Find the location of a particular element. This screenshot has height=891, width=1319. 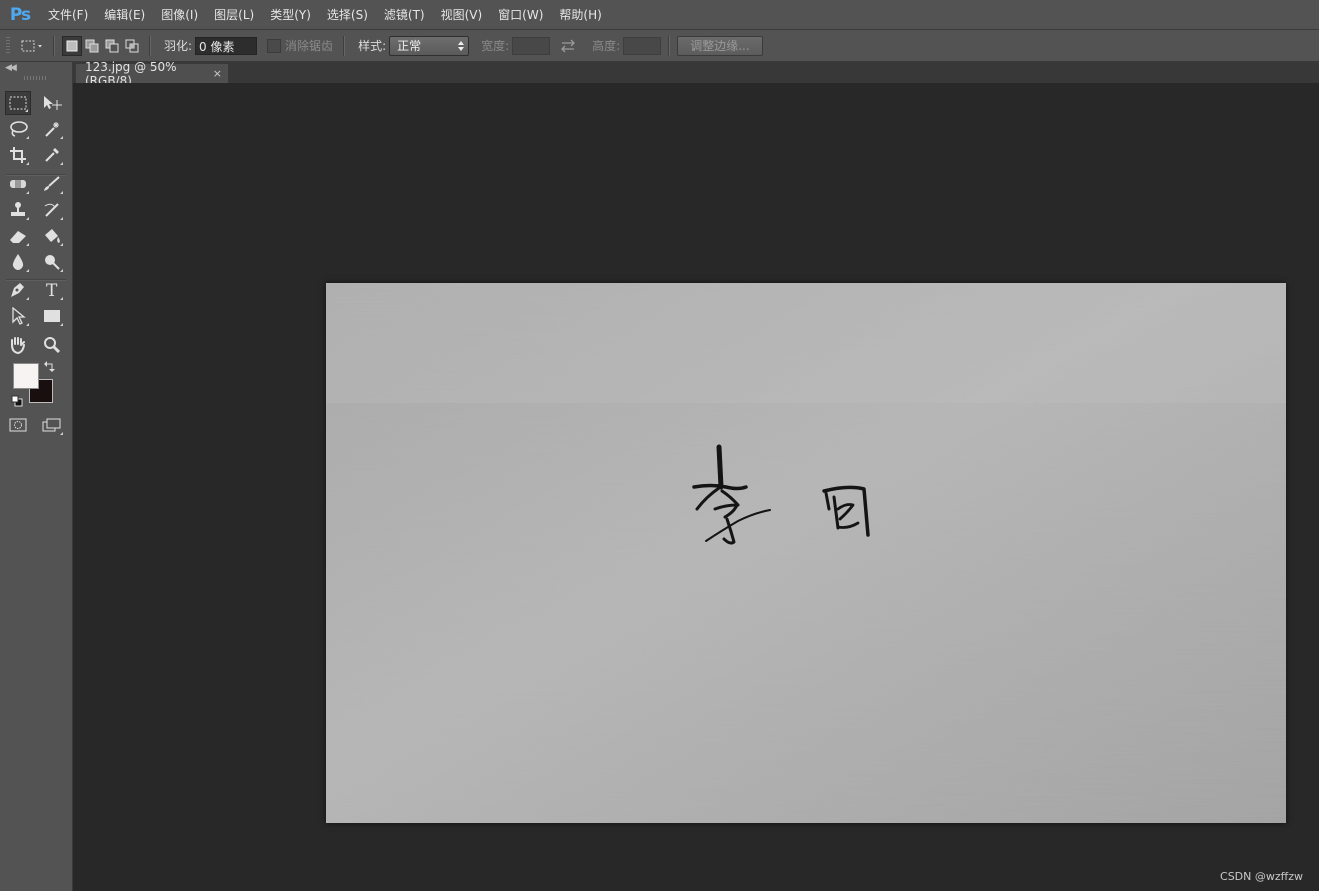

swap-width-height-icon is located at coordinates (568, 46).